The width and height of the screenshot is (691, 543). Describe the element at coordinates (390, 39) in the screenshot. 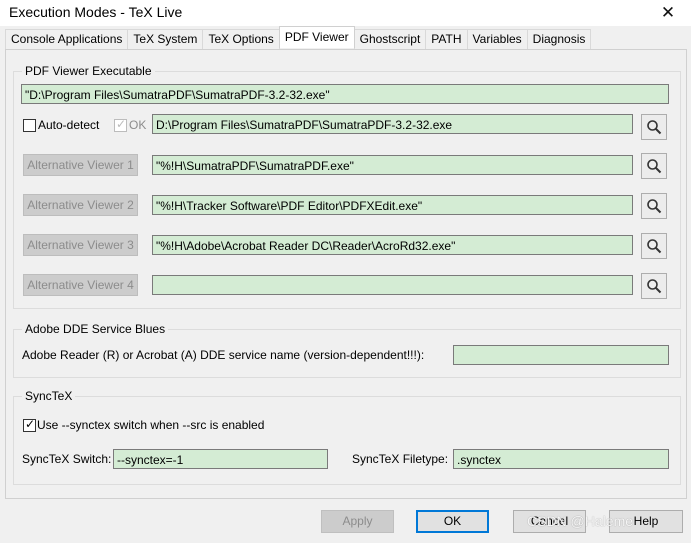

I see `tab-ghostscript: Ghostscript` at that location.